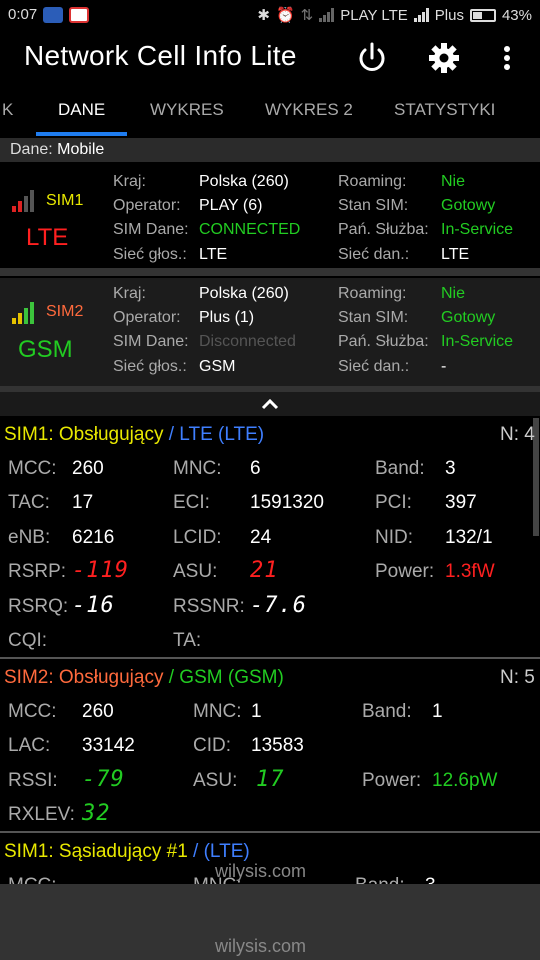 This screenshot has height=960, width=540. I want to click on tab-wykres-2: WYKRES 2, so click(309, 110).